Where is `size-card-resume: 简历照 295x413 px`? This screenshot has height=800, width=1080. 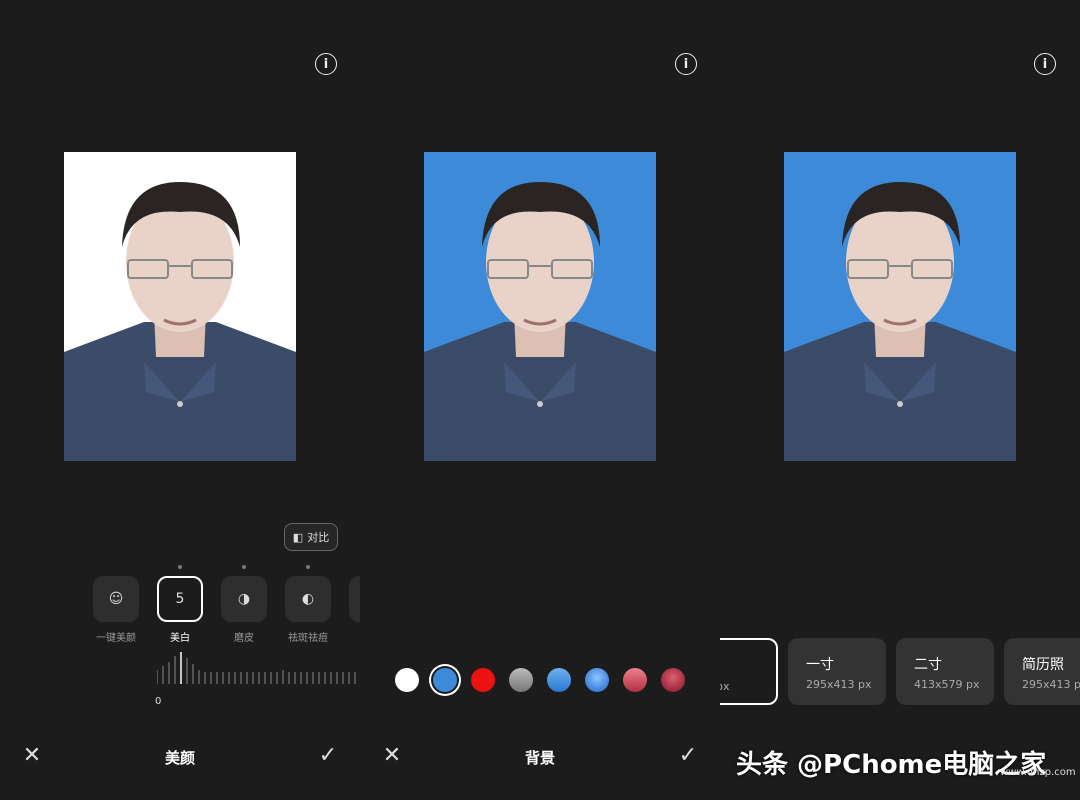 size-card-resume: 简历照 295x413 px is located at coordinates (1042, 671).